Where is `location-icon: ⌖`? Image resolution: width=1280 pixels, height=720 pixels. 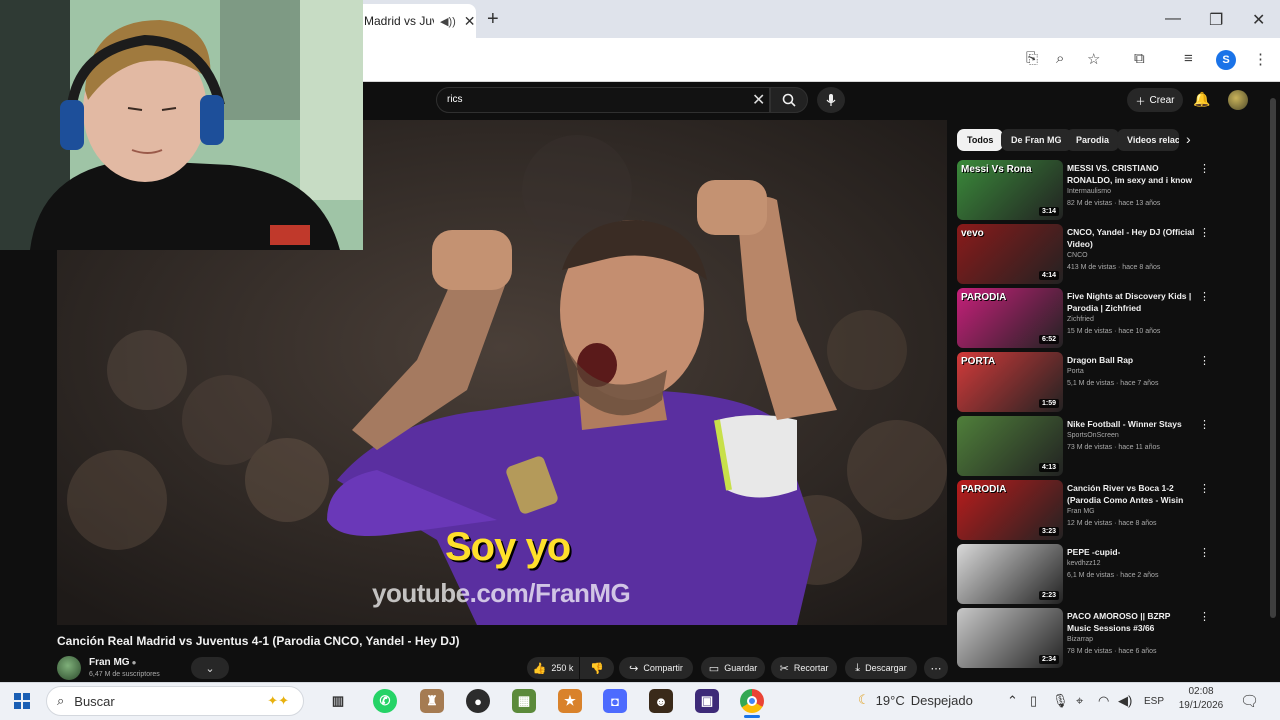
location-icon: ⌖ is located at coordinates (1079, 701).